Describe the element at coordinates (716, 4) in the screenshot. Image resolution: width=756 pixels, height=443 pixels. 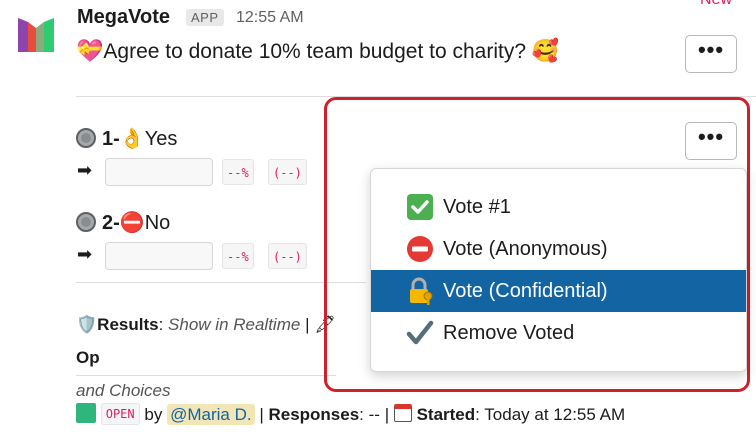
I see `new-messages-label: New` at that location.